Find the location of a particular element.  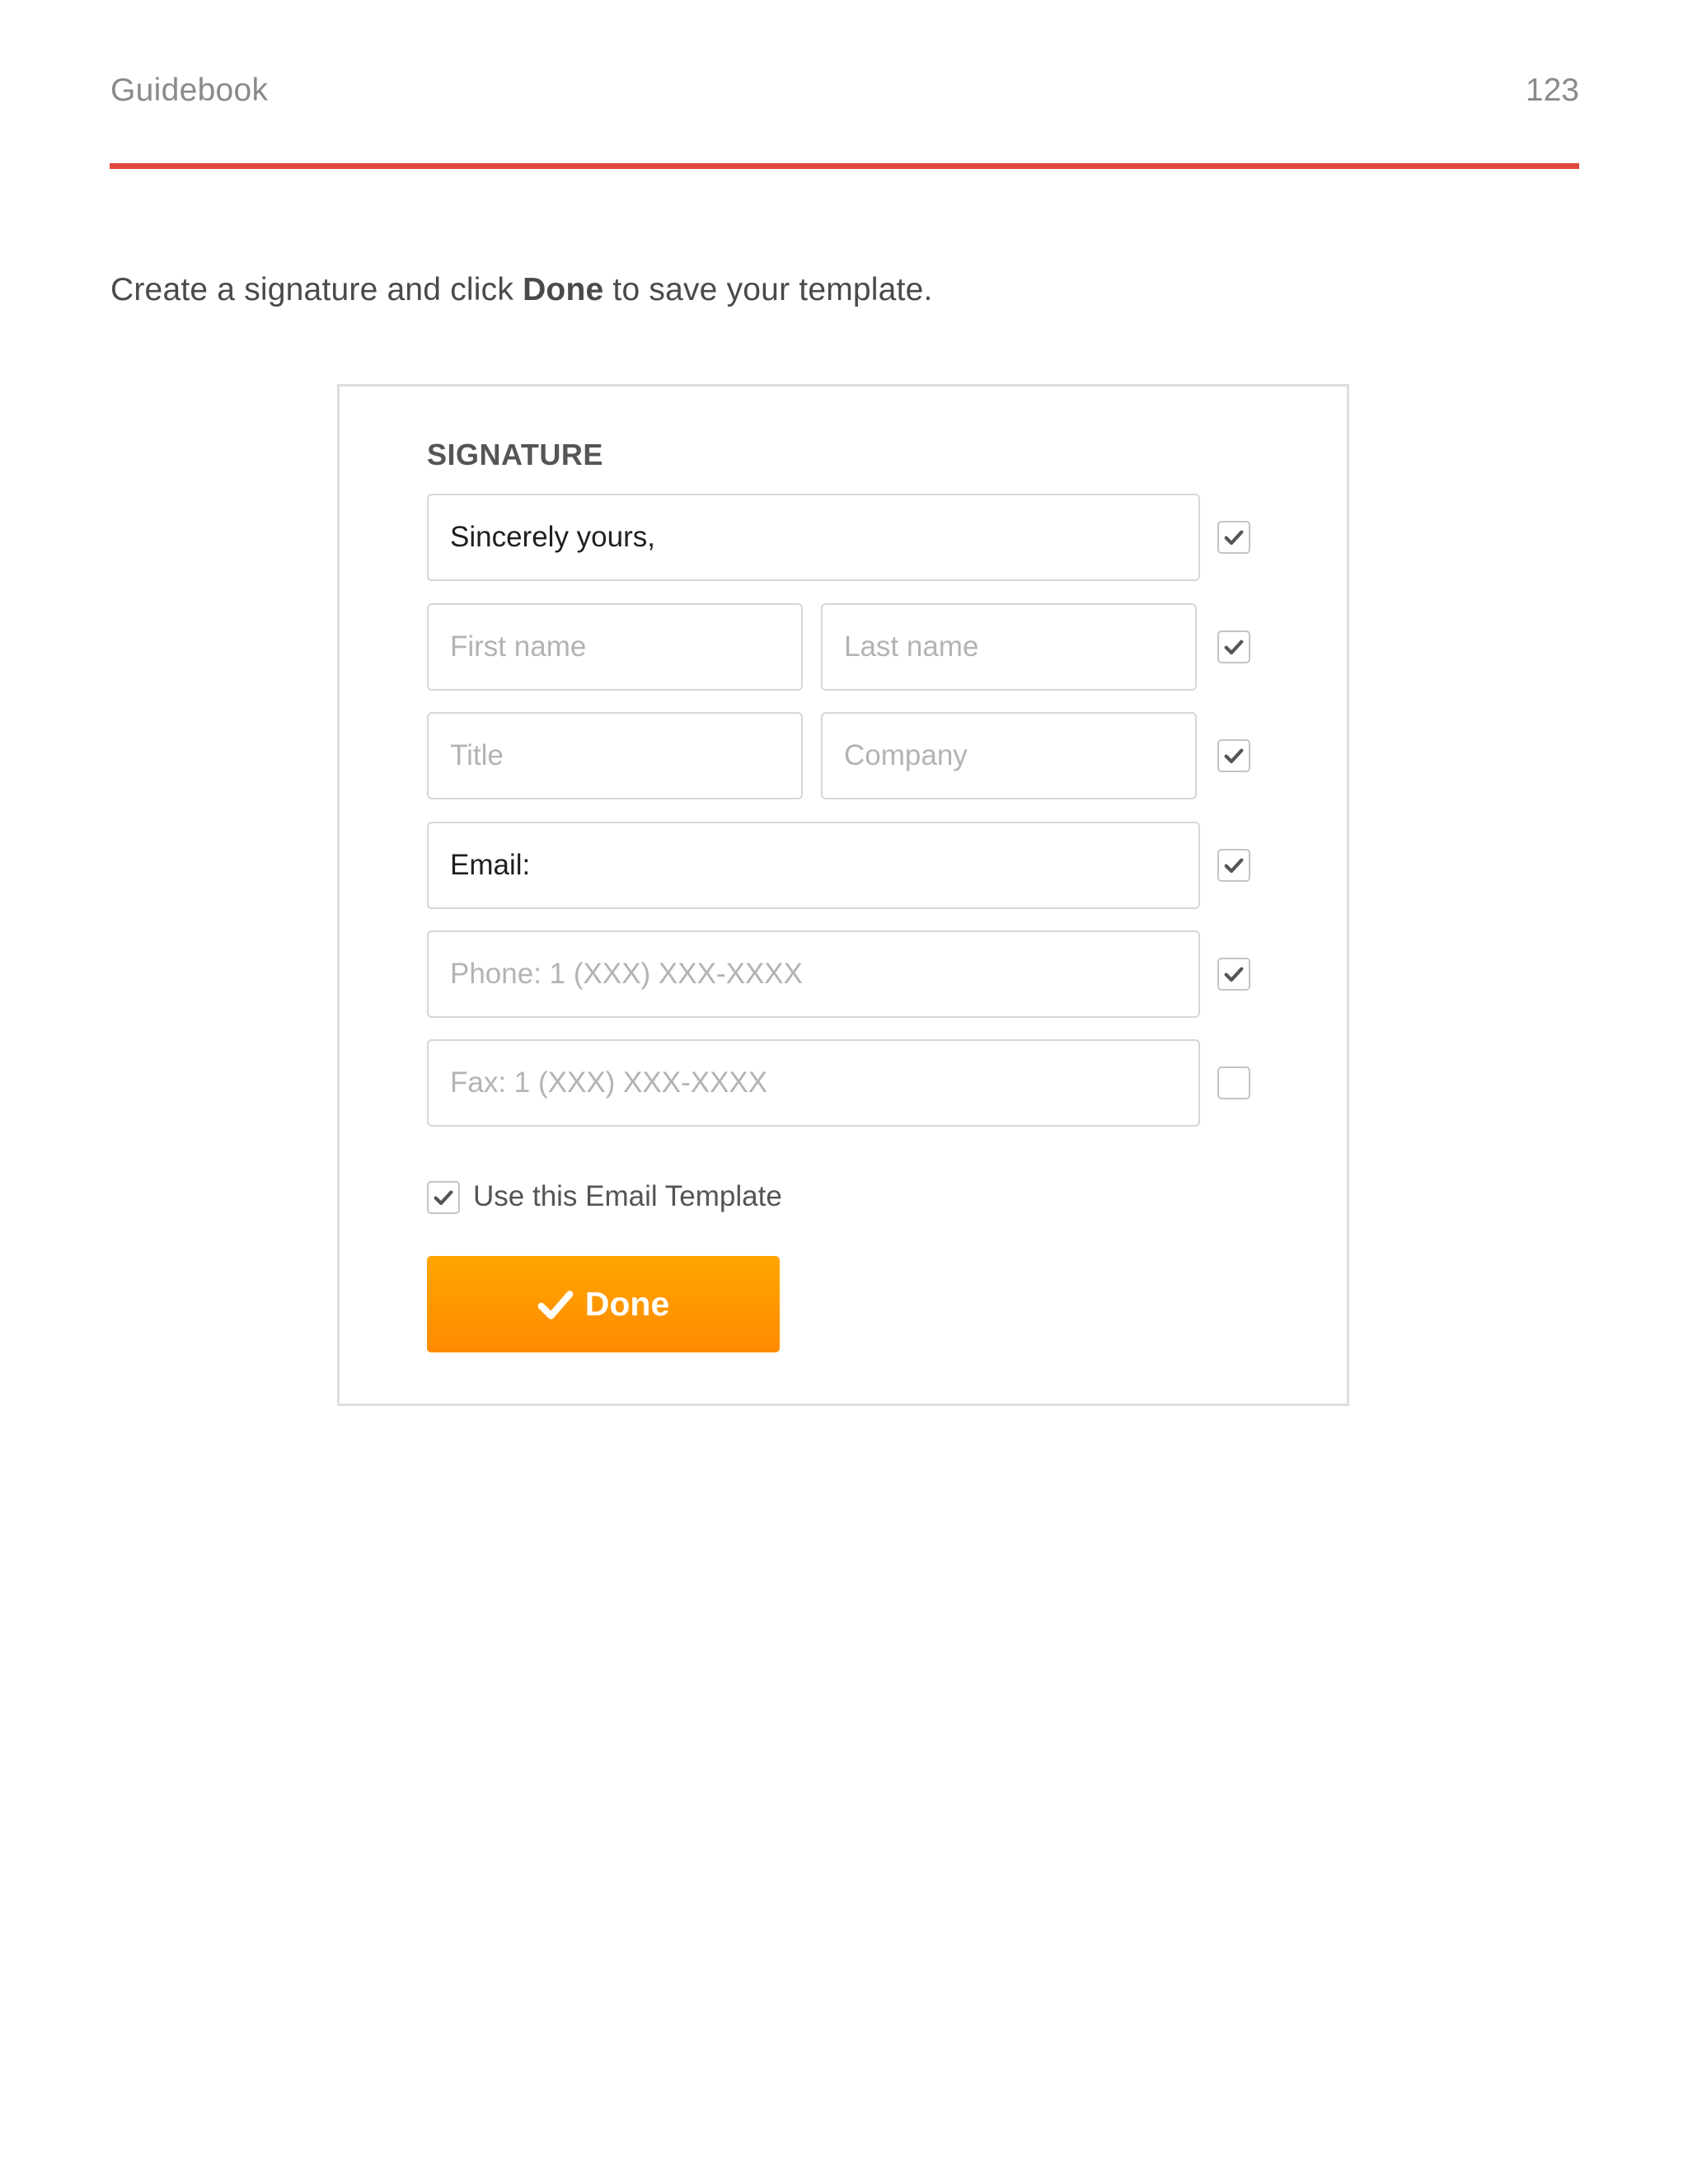

fax-field: Fax: 1 (XXX) XXX-XXXX is located at coordinates (814, 1083).